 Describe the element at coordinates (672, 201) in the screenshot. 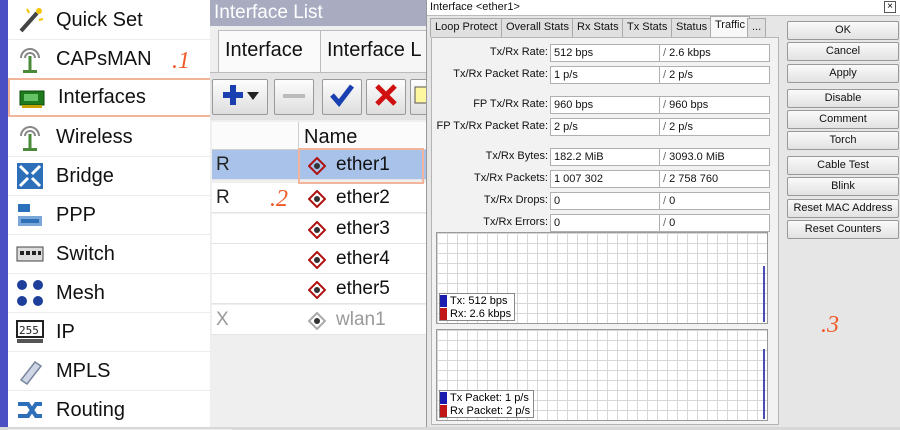

I see `stat-value-rx-text: 0` at that location.